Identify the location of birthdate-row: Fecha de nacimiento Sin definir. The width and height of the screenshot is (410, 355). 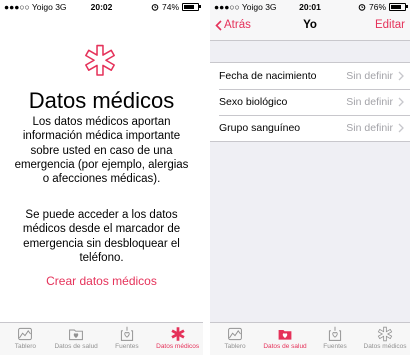
(310, 76).